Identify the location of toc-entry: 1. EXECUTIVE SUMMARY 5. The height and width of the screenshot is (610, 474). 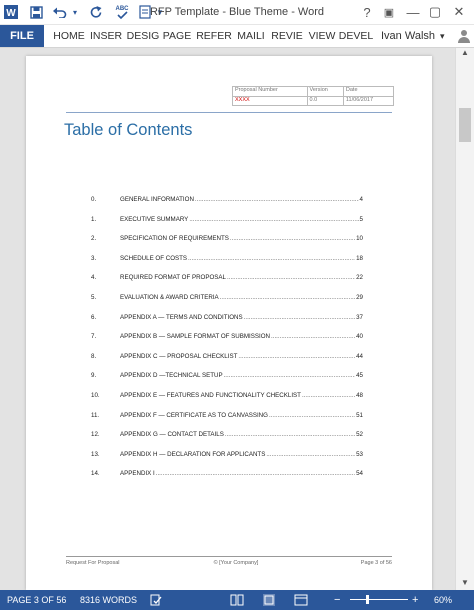
(227, 222).